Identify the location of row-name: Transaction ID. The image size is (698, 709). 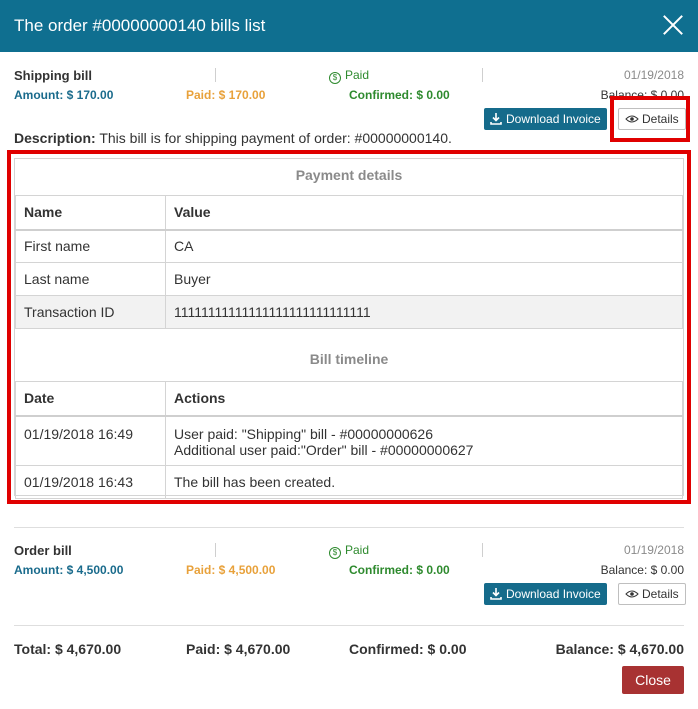
(90, 312).